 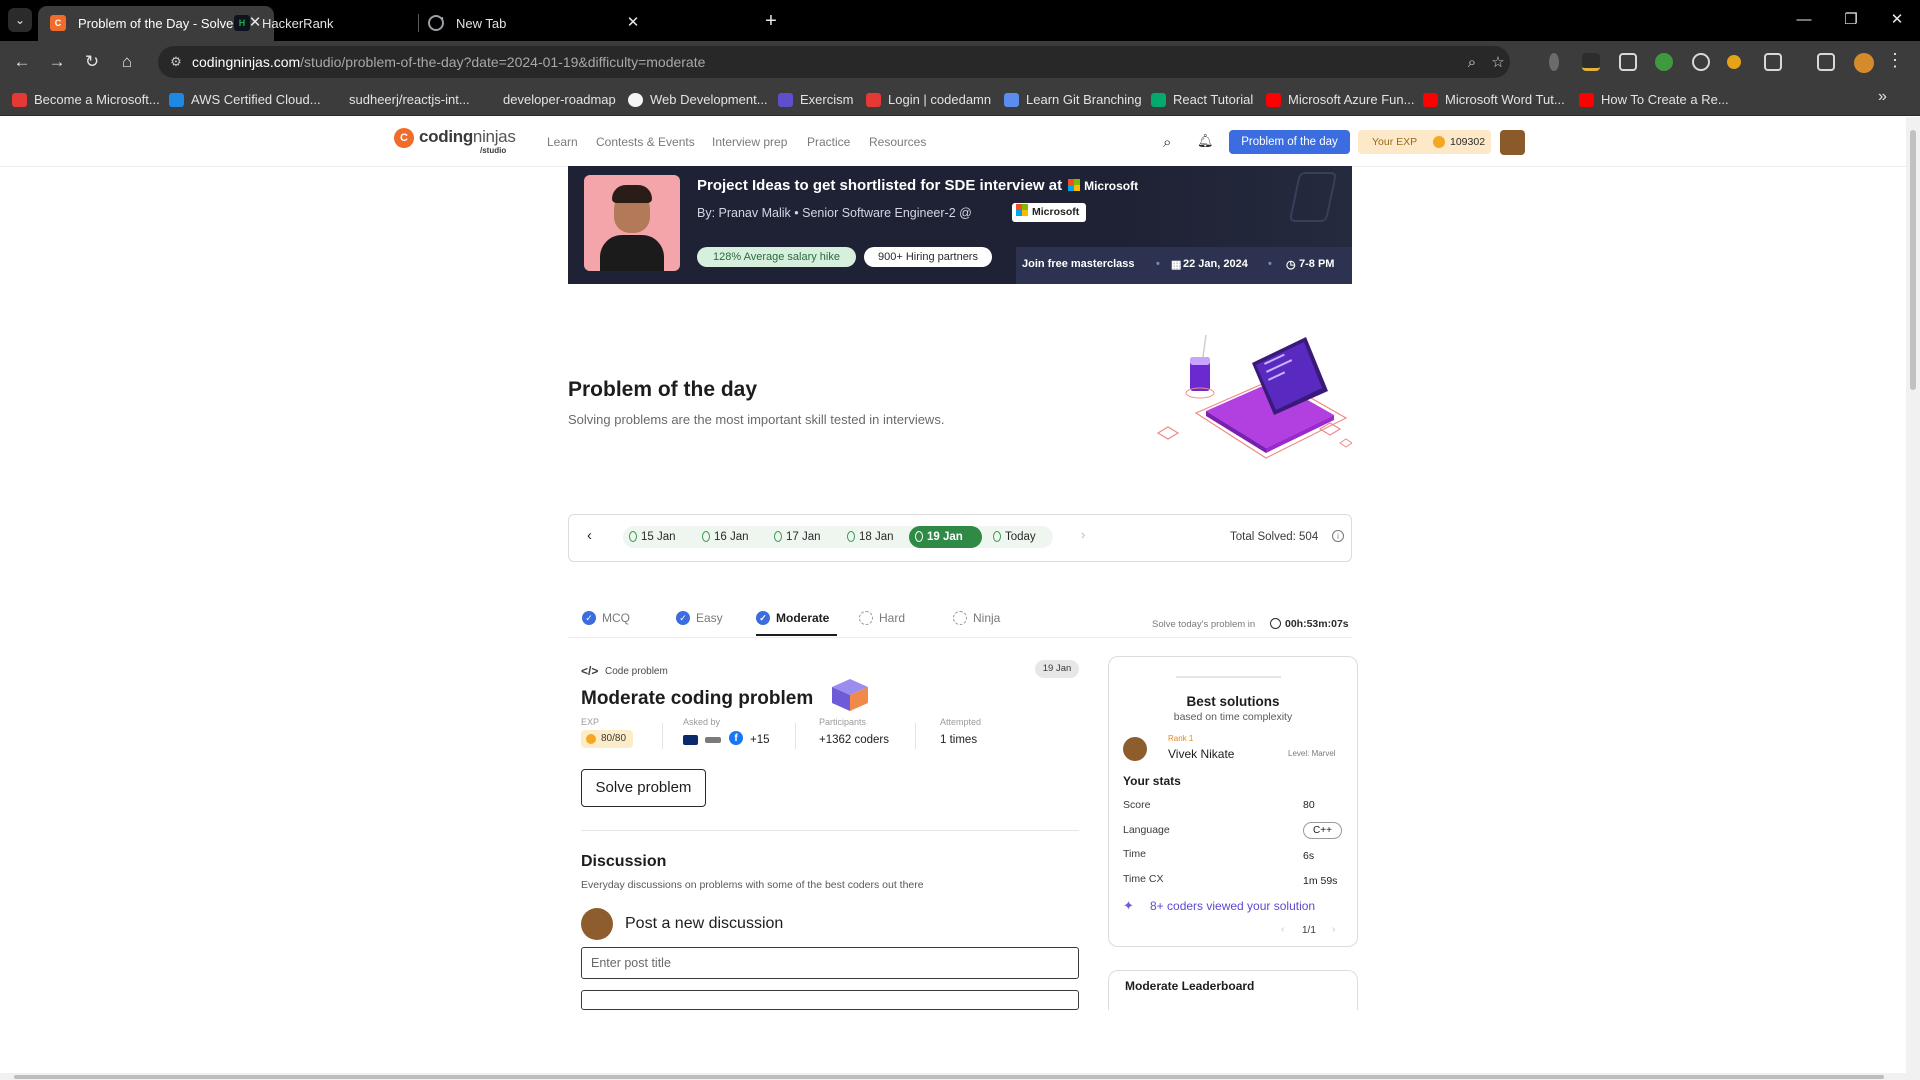 I want to click on pager-prev-icon: ‹, so click(x=1282, y=929).